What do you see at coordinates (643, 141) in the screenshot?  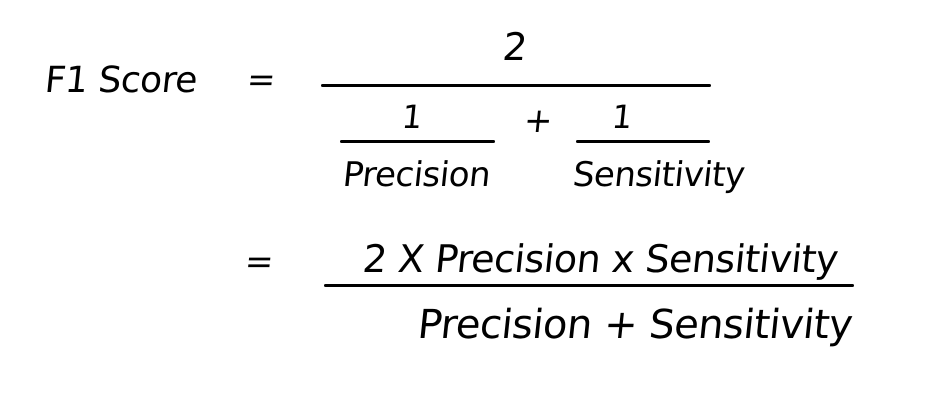 I see `sensitivity-reciprocal-bar` at bounding box center [643, 141].